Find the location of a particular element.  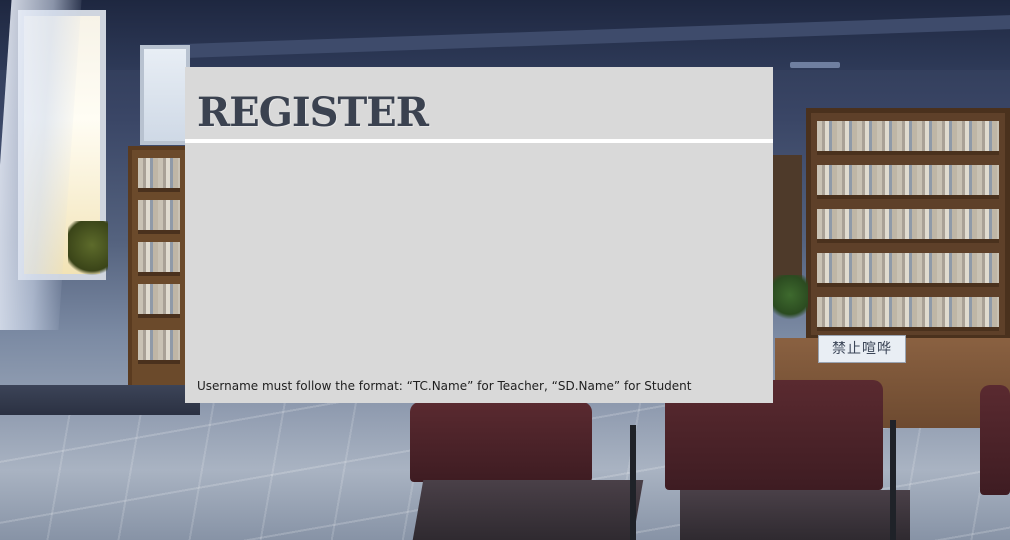

bookshelf-right is located at coordinates (908, 224).